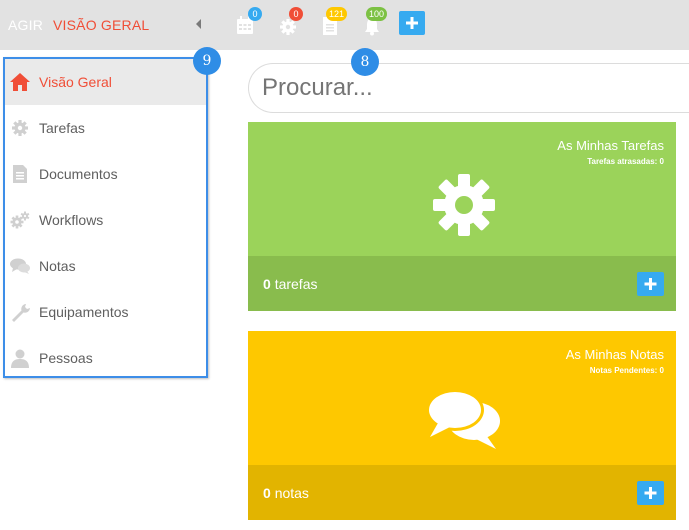 The height and width of the screenshot is (530, 689). Describe the element at coordinates (20, 174) in the screenshot. I see `document-icon` at that location.